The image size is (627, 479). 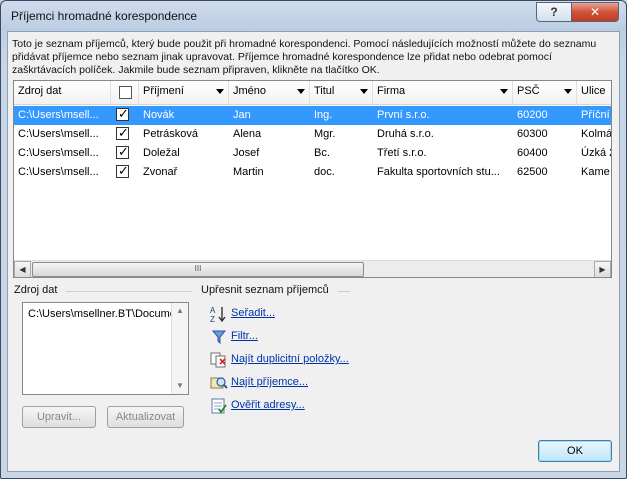 I want to click on ok-button: OK, so click(x=575, y=451).